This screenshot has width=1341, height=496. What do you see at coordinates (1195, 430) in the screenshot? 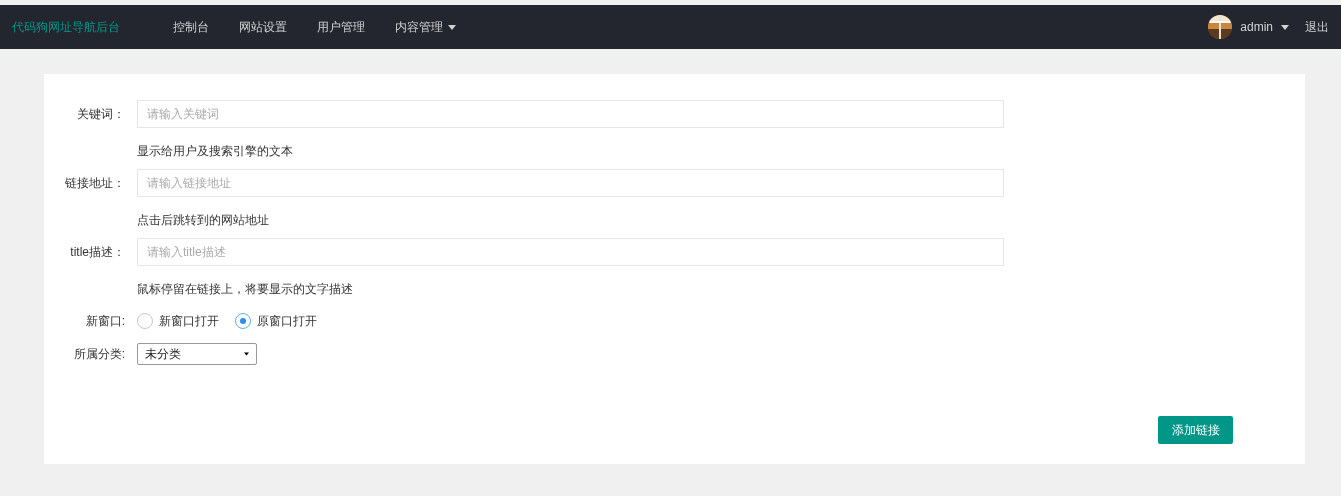
I see `add-link-button: 添加链接` at bounding box center [1195, 430].